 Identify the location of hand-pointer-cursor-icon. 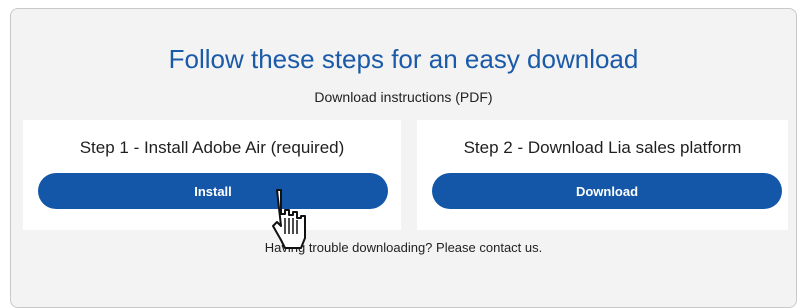
(289, 219).